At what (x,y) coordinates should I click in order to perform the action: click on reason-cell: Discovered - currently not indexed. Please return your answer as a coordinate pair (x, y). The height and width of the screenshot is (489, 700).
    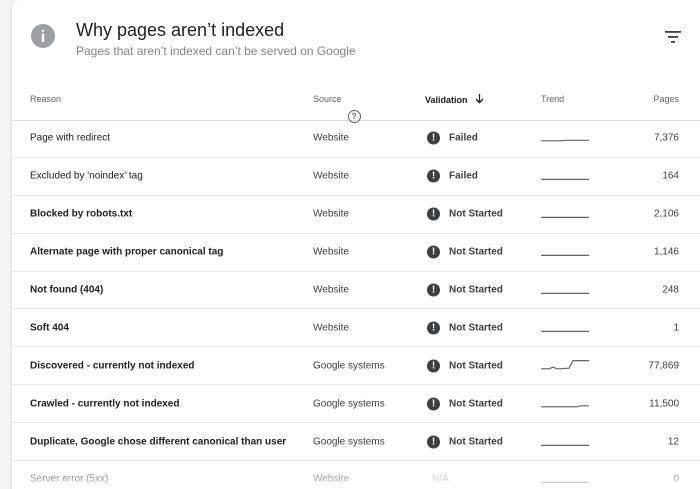
    Looking at the image, I should click on (112, 366).